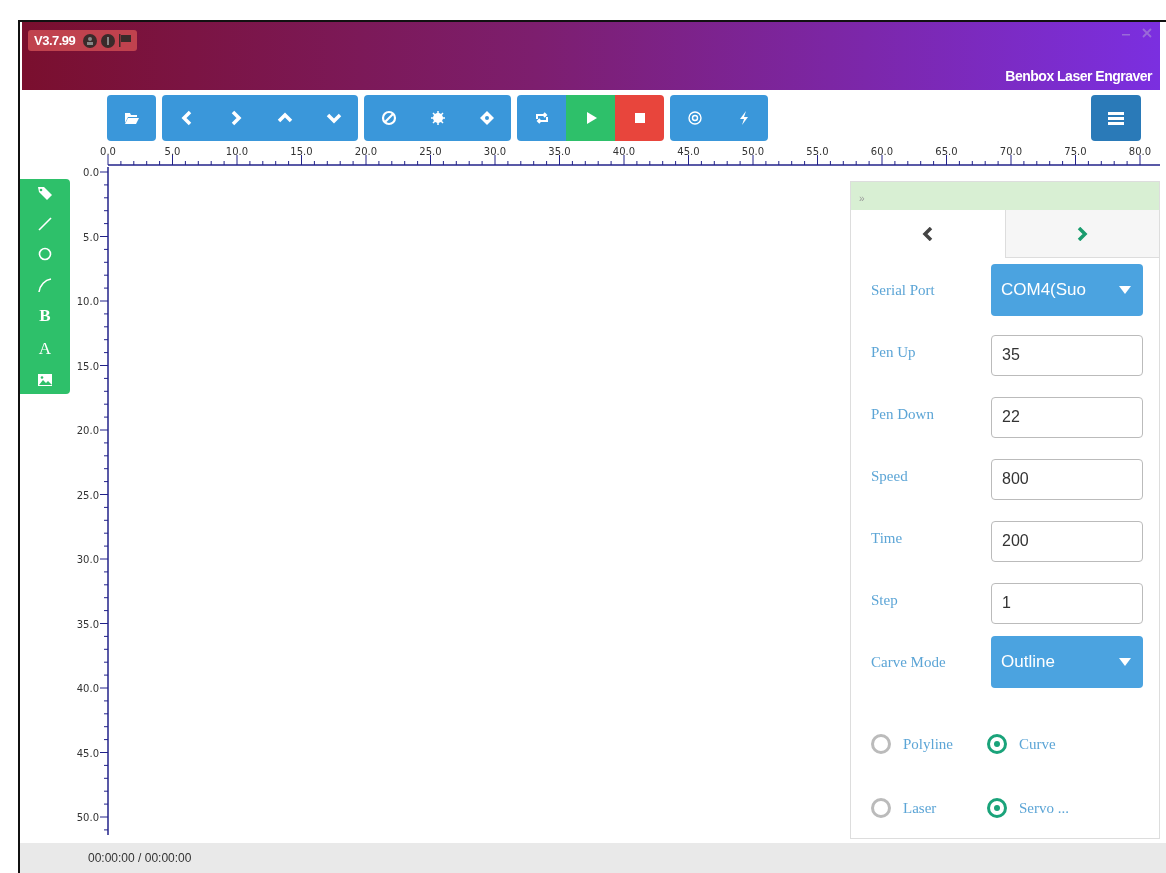 The image size is (1166, 873). I want to click on field-label: Carve Mode, so click(908, 662).